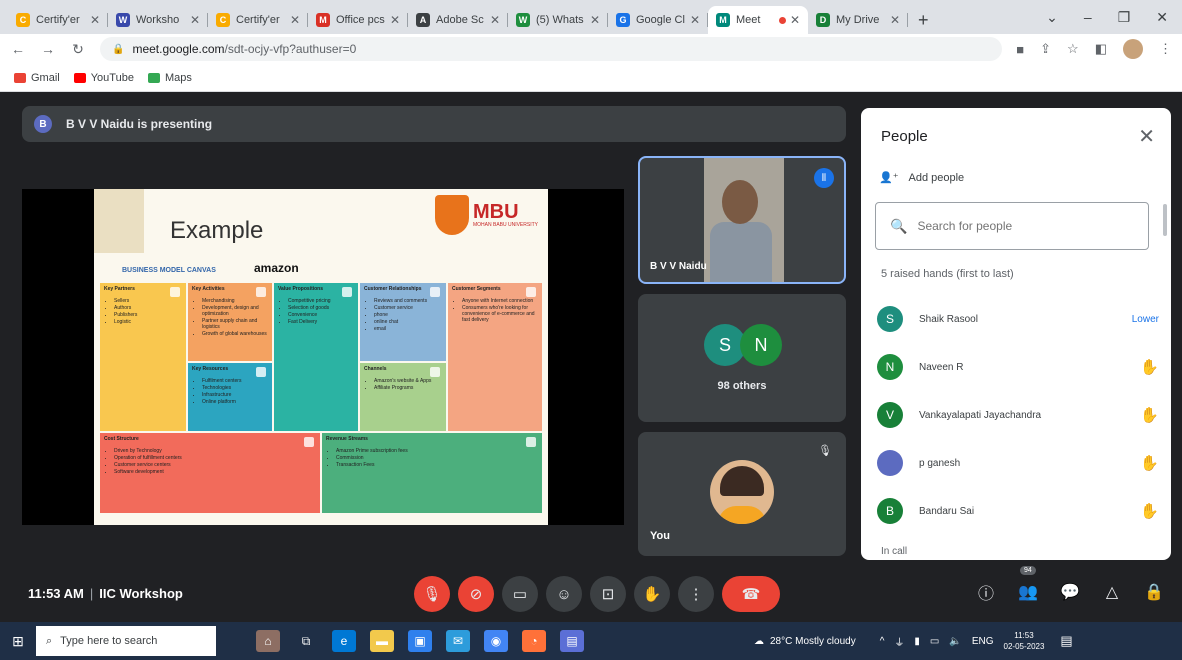 This screenshot has width=1182, height=660. What do you see at coordinates (608, 594) in the screenshot?
I see `present-screen-button: ⊡` at bounding box center [608, 594].